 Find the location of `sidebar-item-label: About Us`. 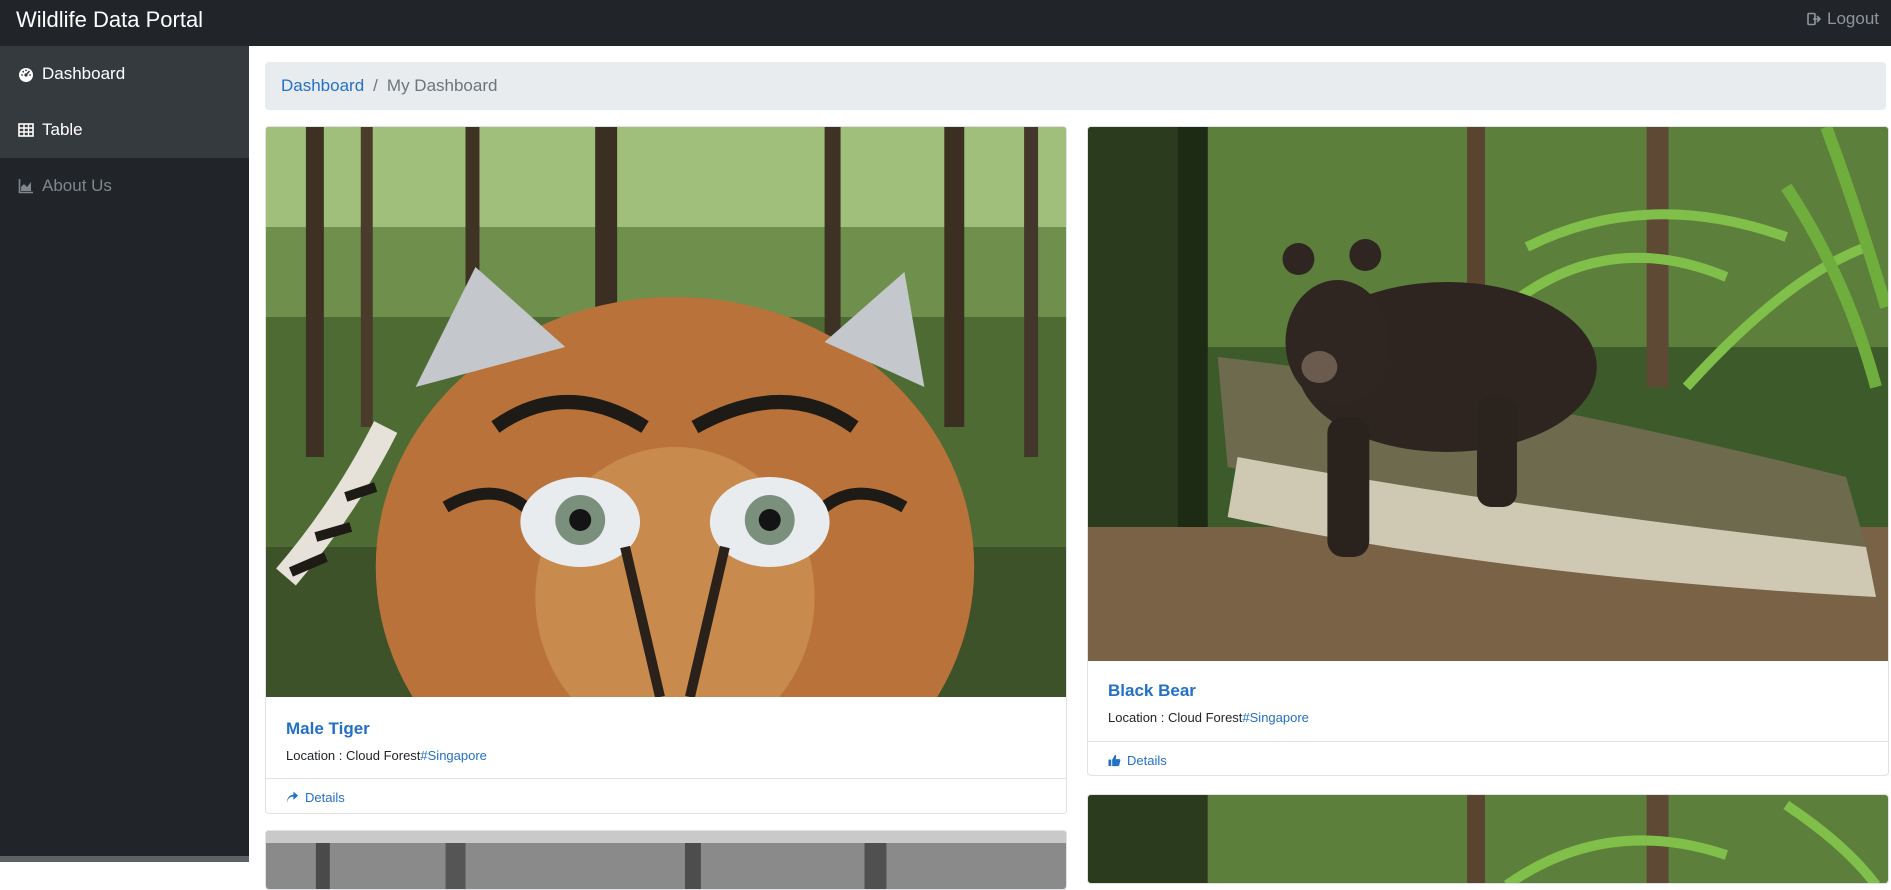

sidebar-item-label: About Us is located at coordinates (77, 185).